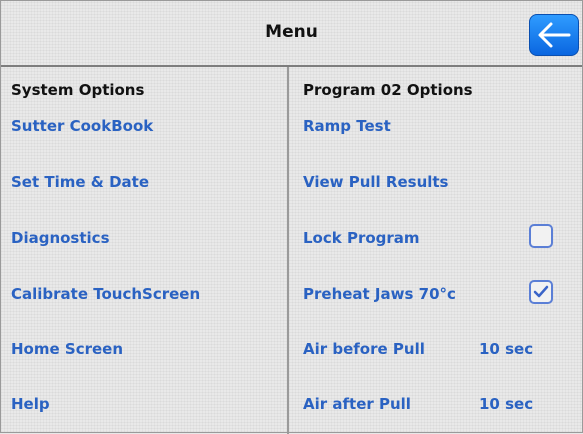 The image size is (583, 434). I want to click on air-after-pull-value: 10 sec, so click(506, 404).